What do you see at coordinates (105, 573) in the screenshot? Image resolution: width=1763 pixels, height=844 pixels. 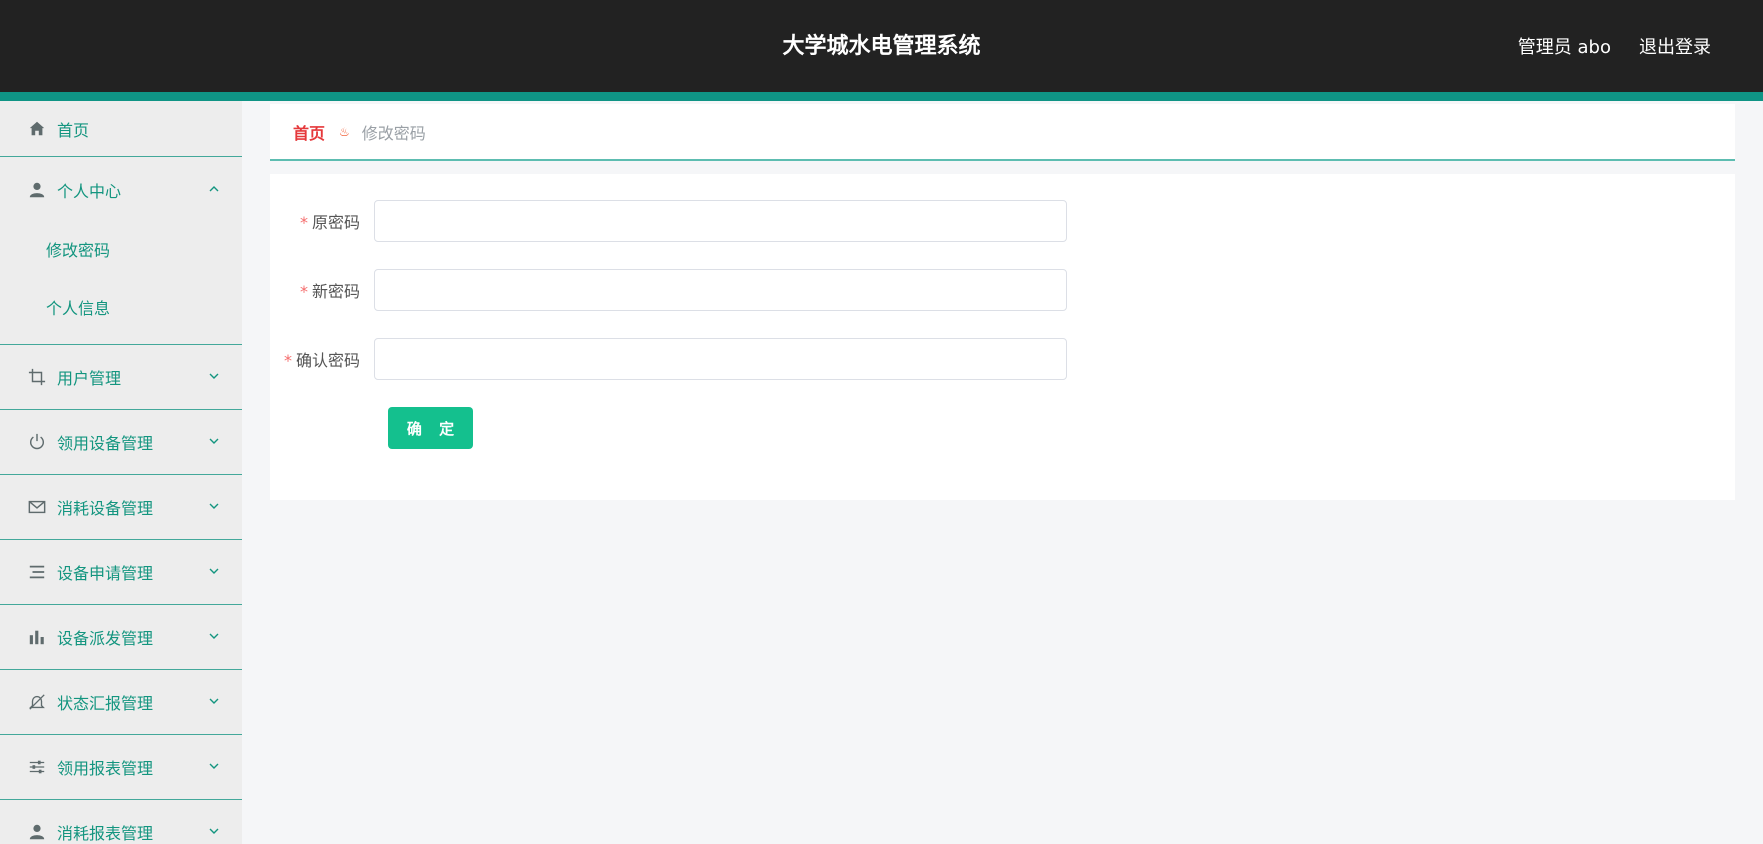 I see `sidebar-item-label: 设备申请管理` at bounding box center [105, 573].